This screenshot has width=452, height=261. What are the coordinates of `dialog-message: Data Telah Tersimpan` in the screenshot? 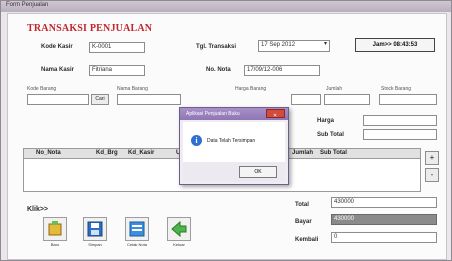 It's located at (231, 141).